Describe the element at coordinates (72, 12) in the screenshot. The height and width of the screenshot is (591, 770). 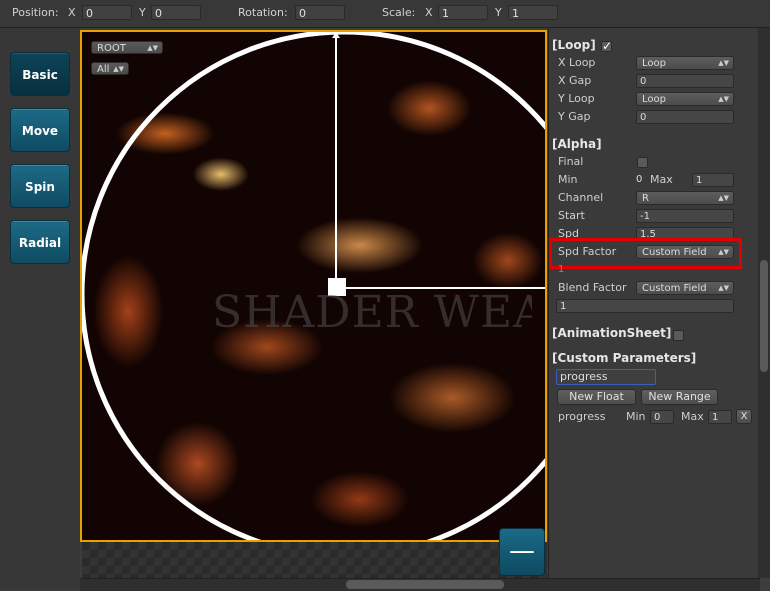
I see `position-x-label: X` at that location.